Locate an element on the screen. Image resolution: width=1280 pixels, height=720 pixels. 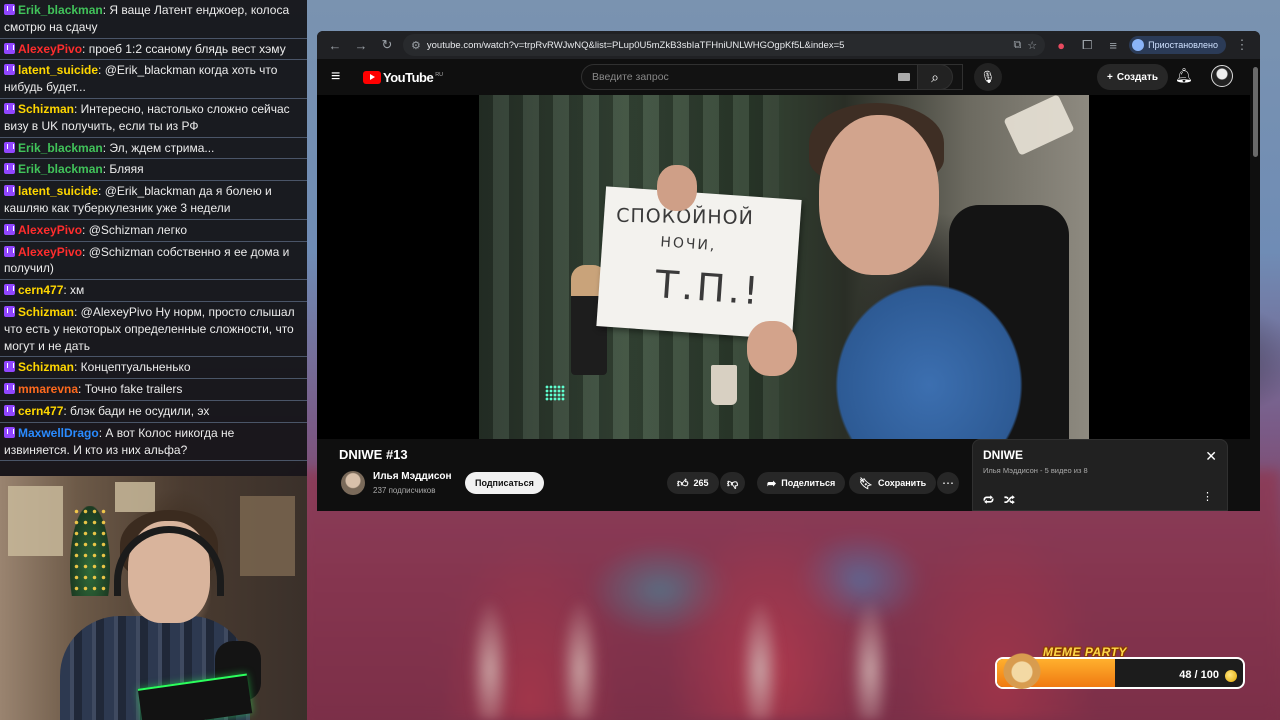
reading-list-icon: ≡ is located at coordinates (1113, 45).